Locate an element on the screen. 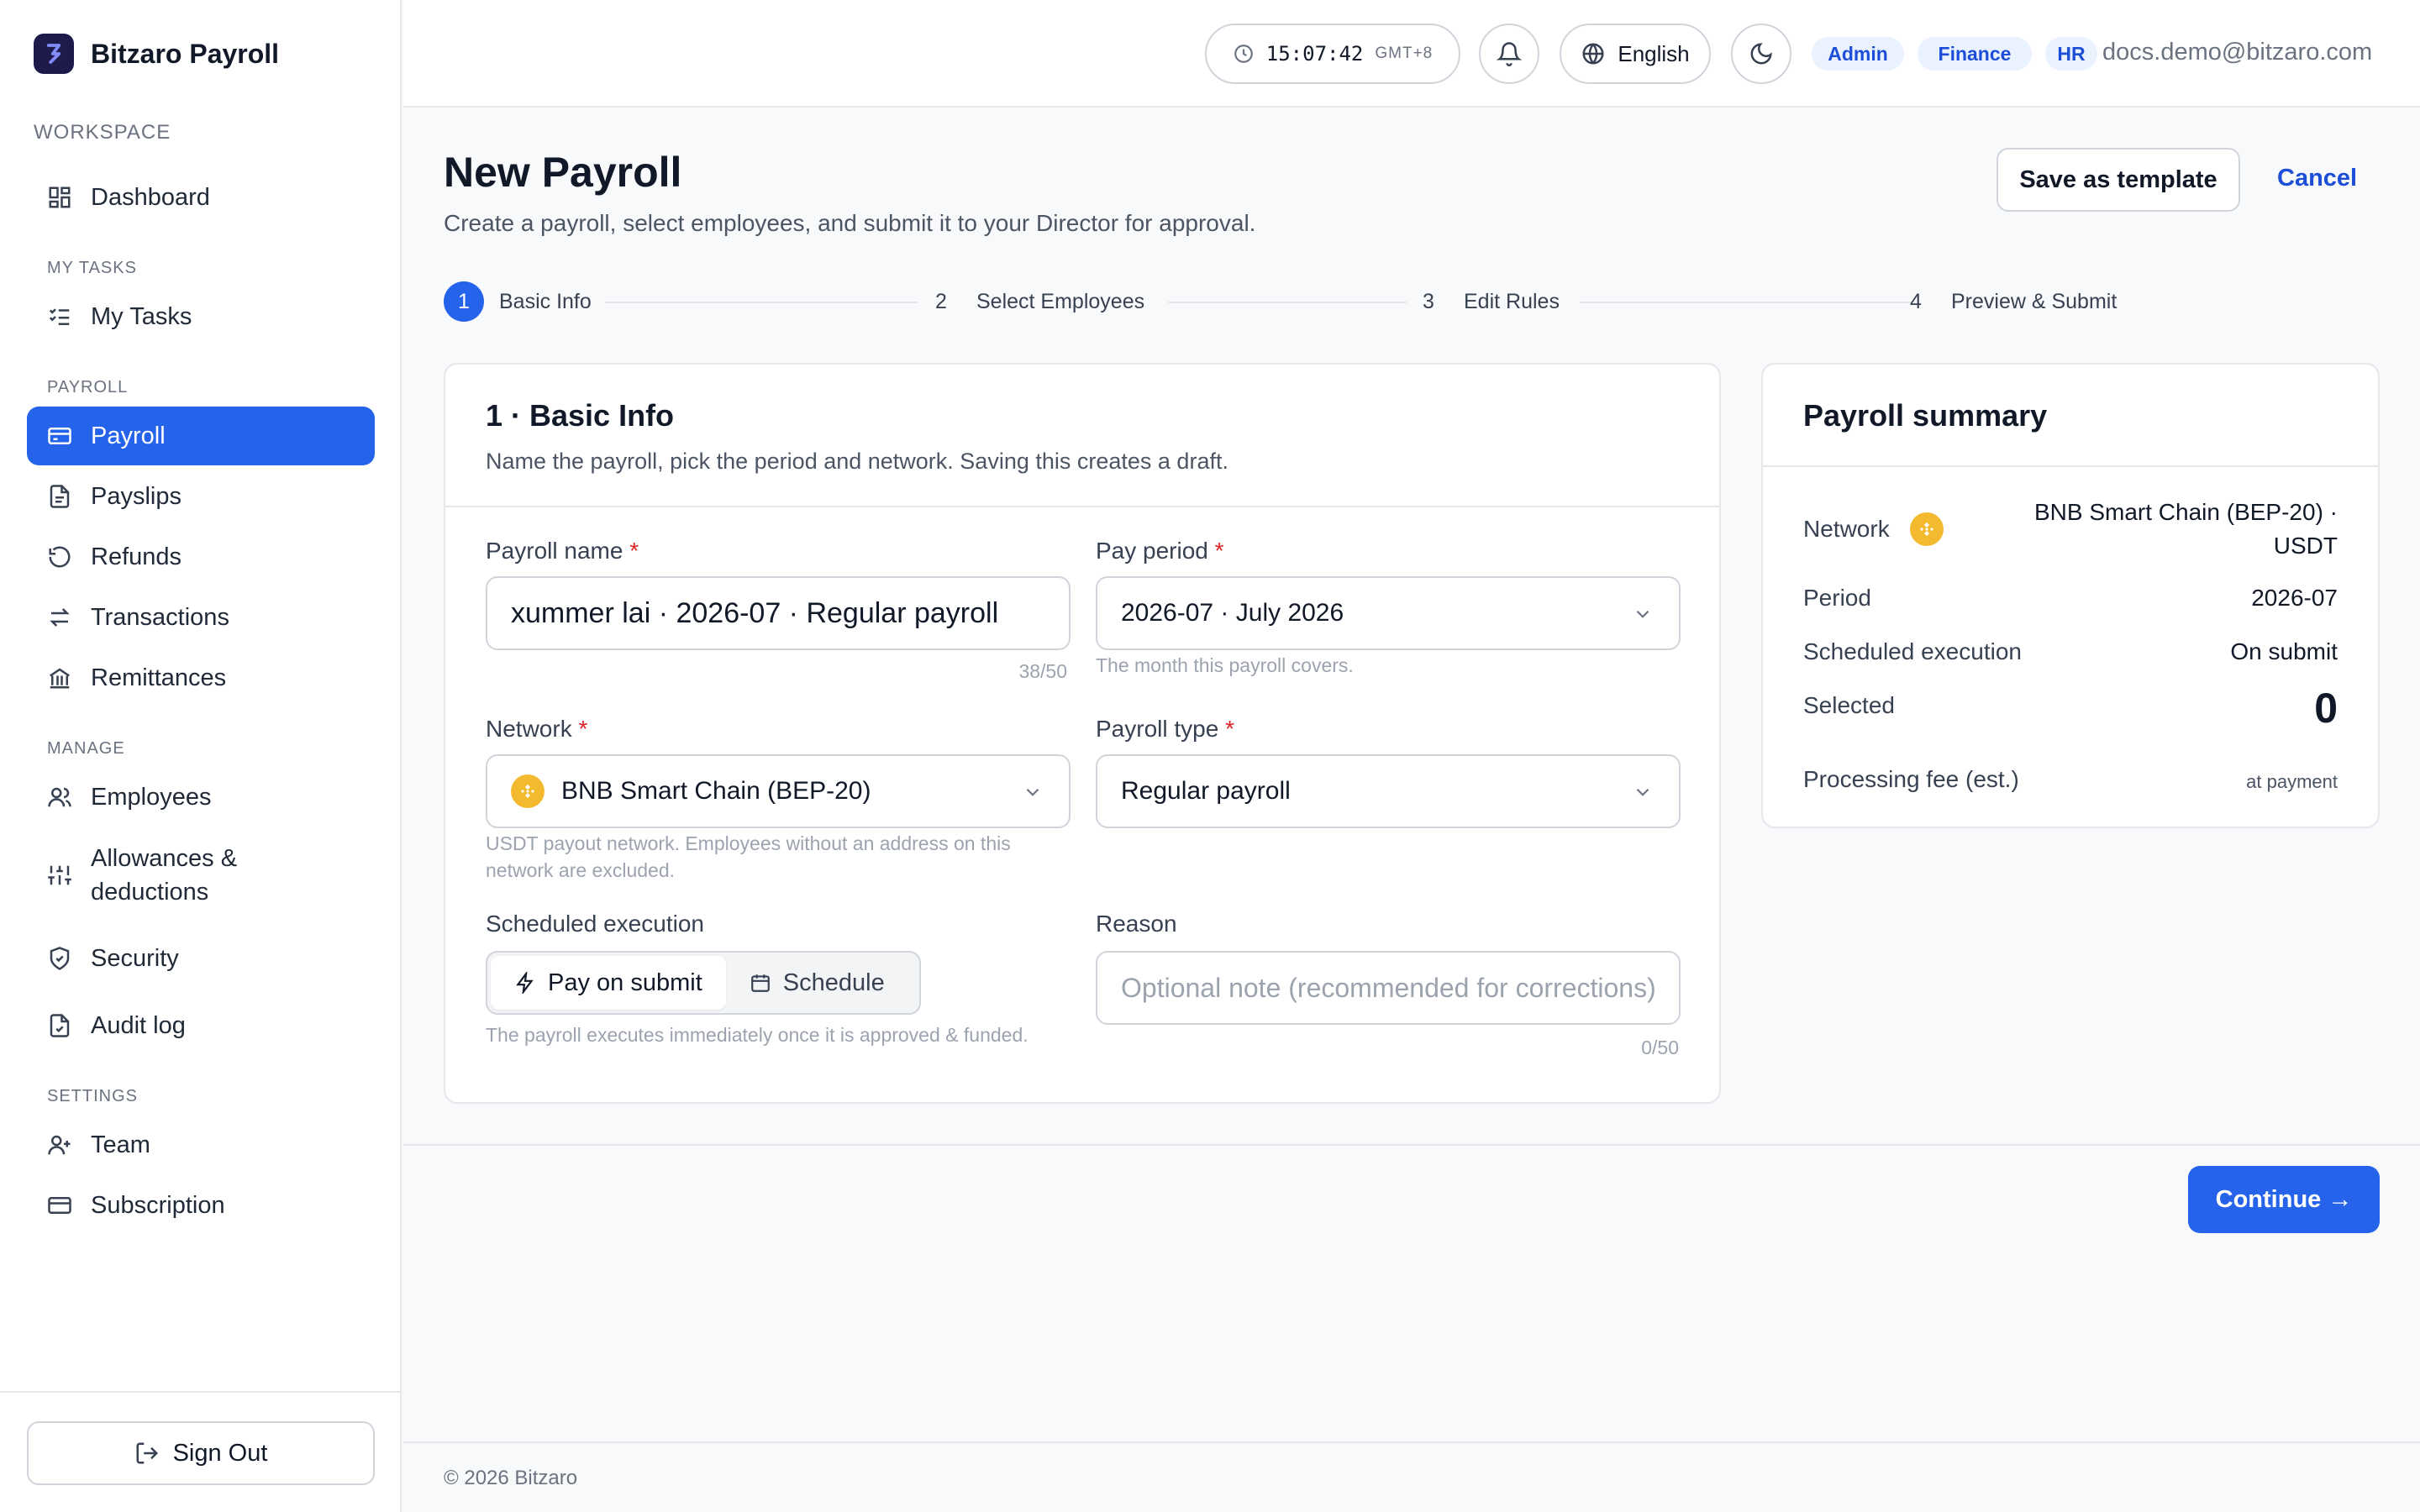 The height and width of the screenshot is (1512, 2420). step-number: 4 is located at coordinates (1916, 301).